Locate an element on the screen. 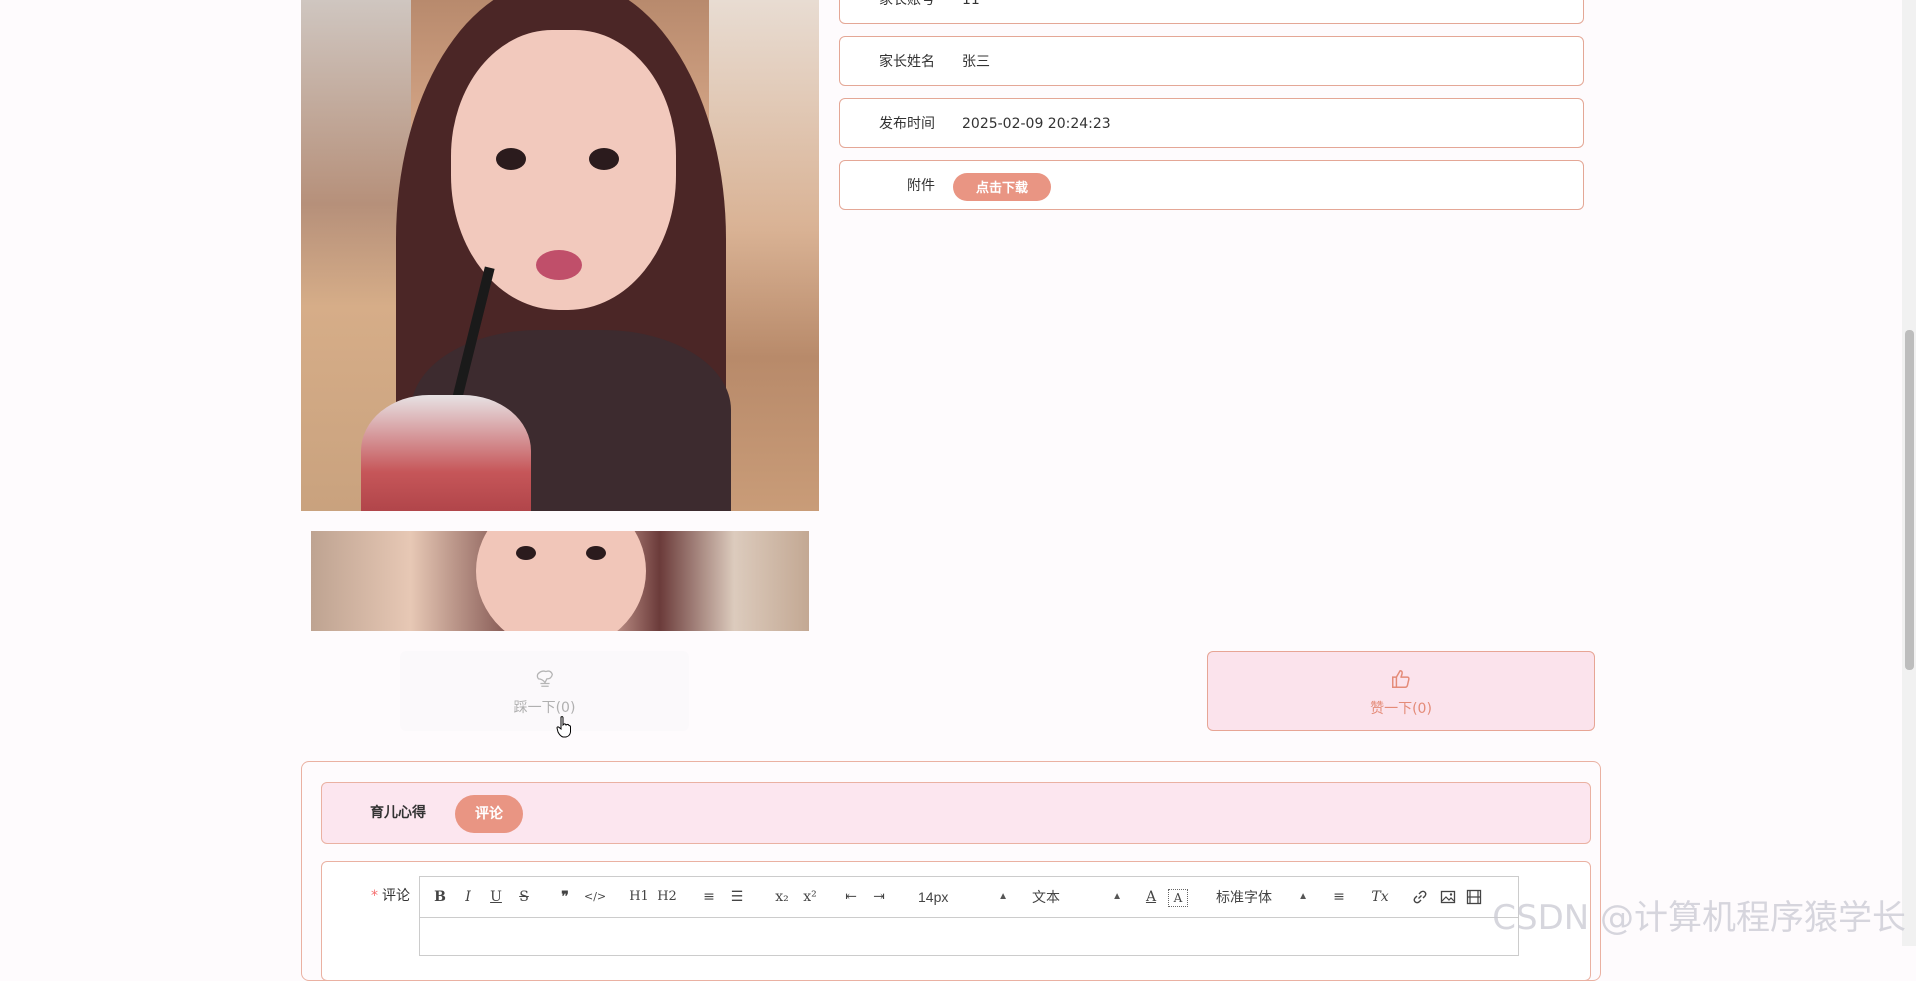 This screenshot has width=1916, height=981. background-color-icon: A is located at coordinates (1178, 898).